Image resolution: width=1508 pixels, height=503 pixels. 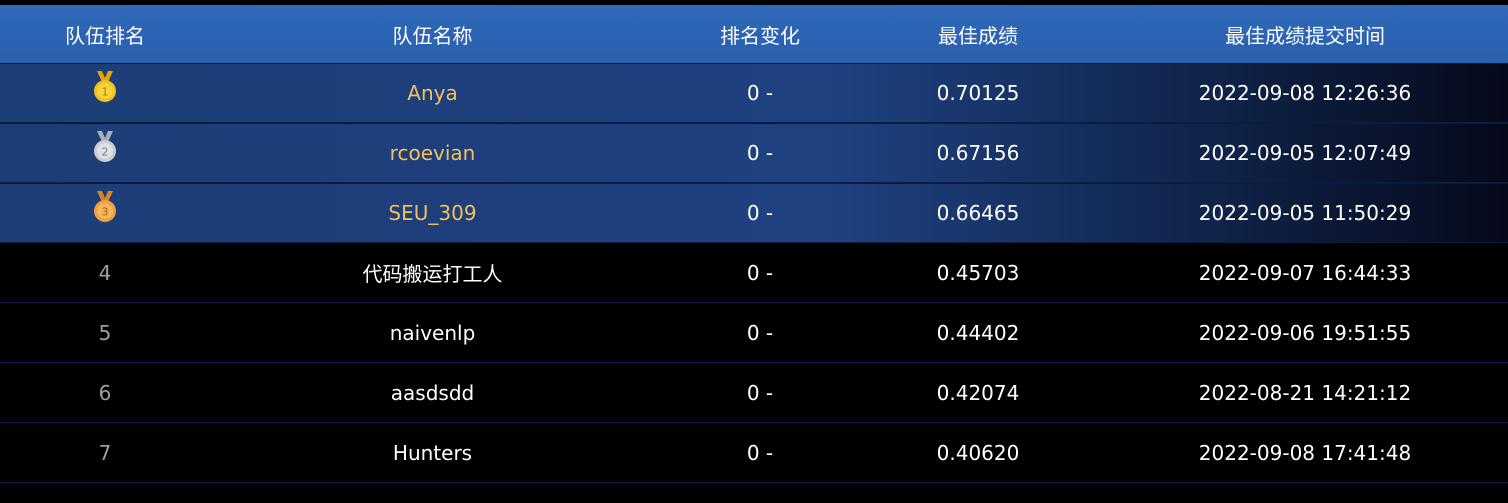 I want to click on best-score: 0.40620, so click(x=978, y=452).